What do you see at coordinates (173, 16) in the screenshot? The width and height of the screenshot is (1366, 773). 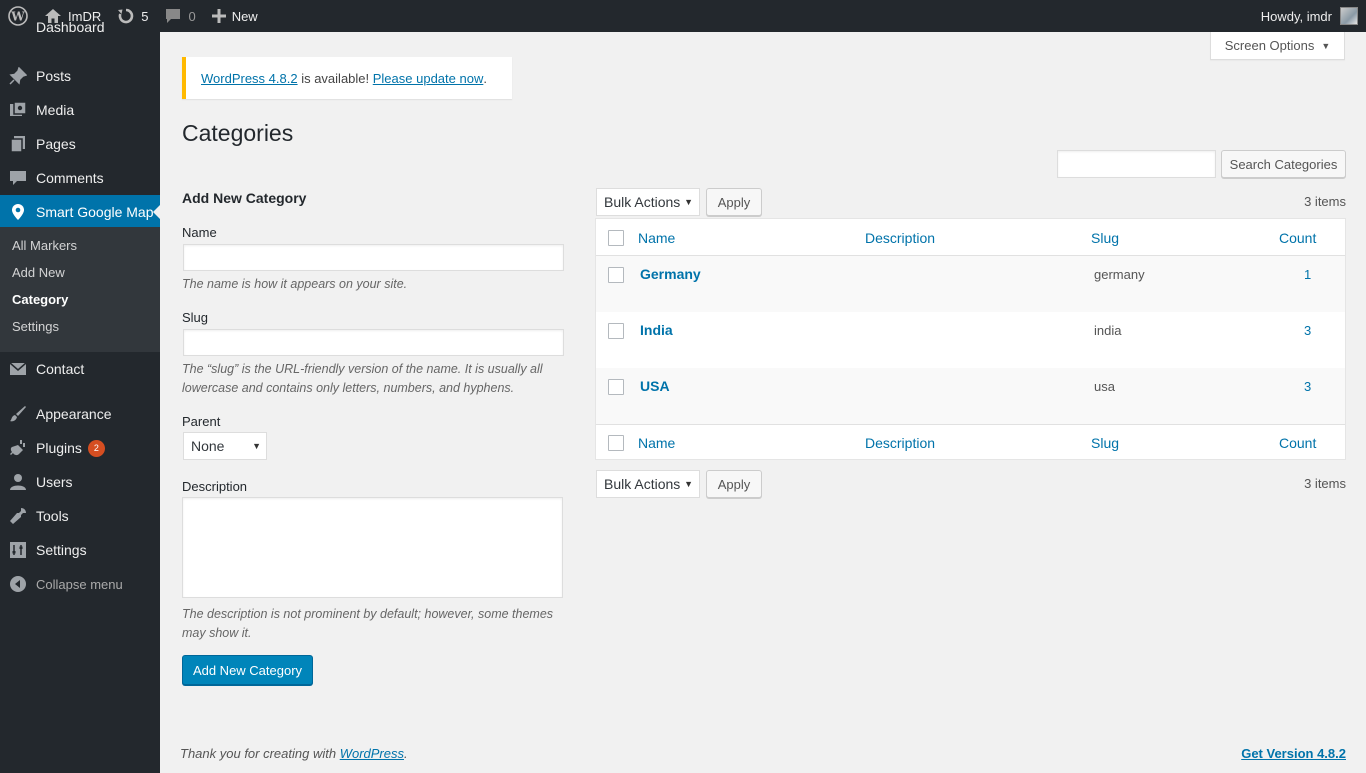 I see `comment-bubble-icon` at bounding box center [173, 16].